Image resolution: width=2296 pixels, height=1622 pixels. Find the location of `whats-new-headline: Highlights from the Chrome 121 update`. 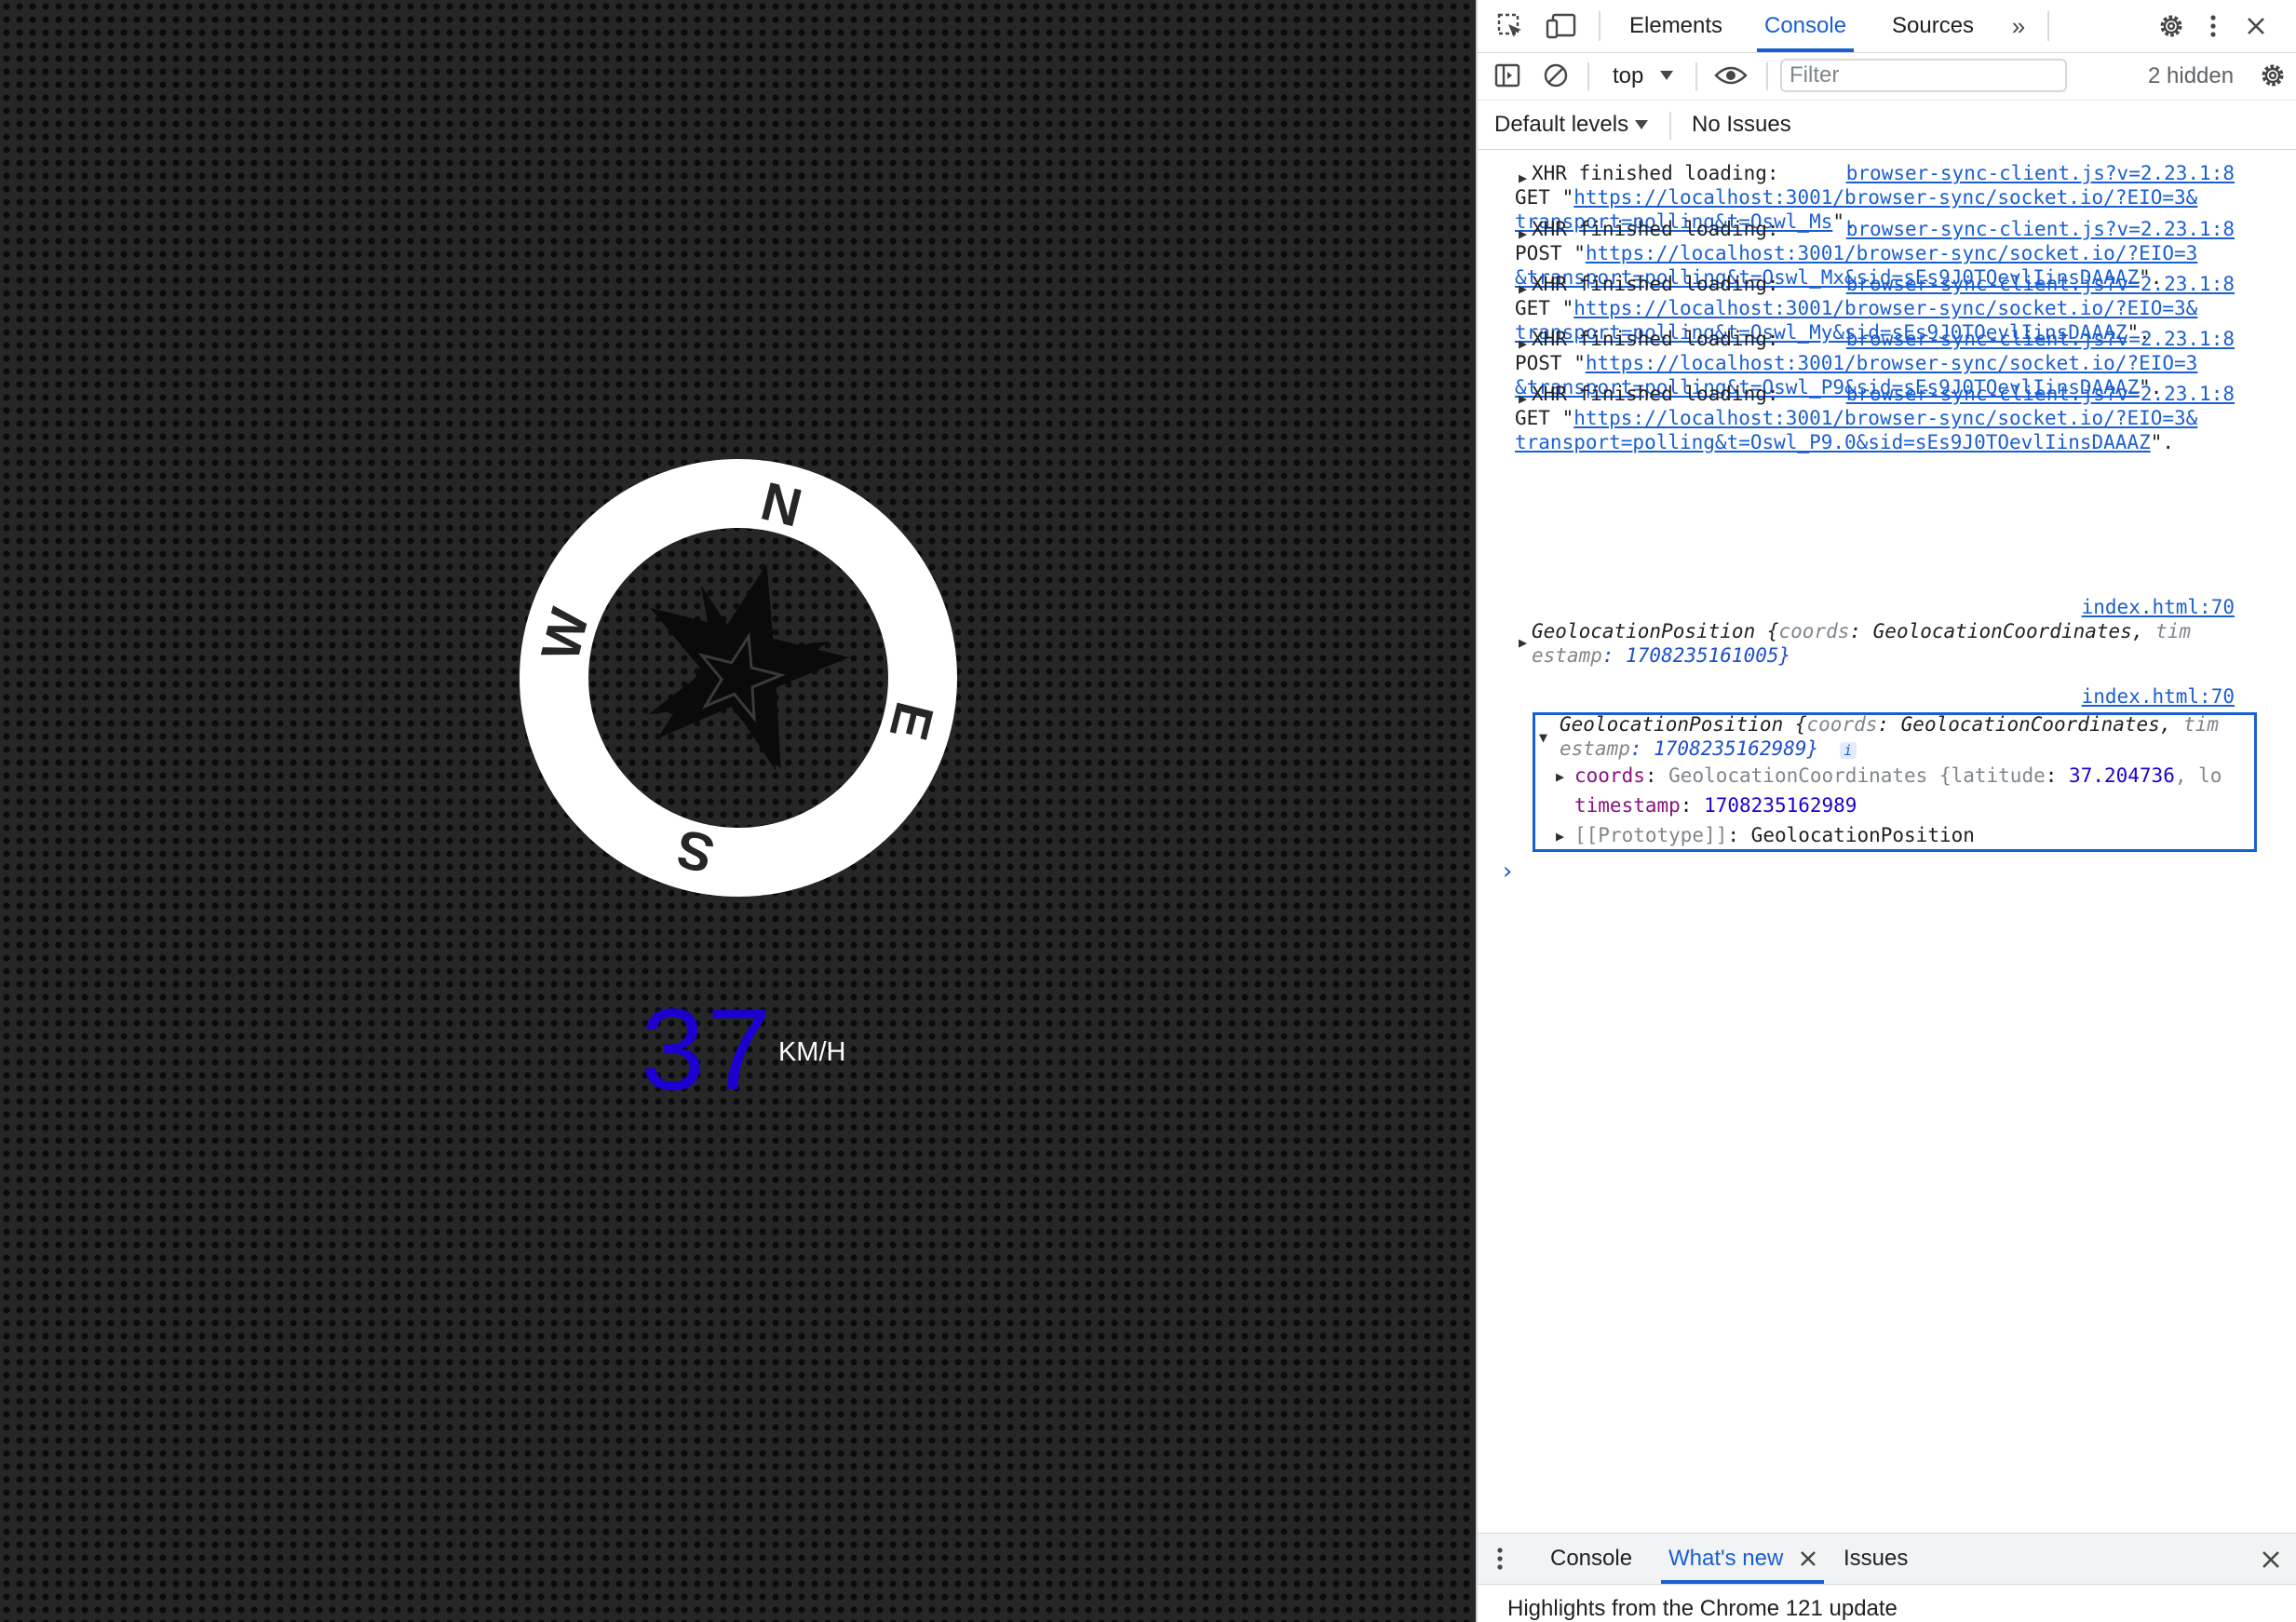

whats-new-headline: Highlights from the Chrome 121 update is located at coordinates (1702, 1609).